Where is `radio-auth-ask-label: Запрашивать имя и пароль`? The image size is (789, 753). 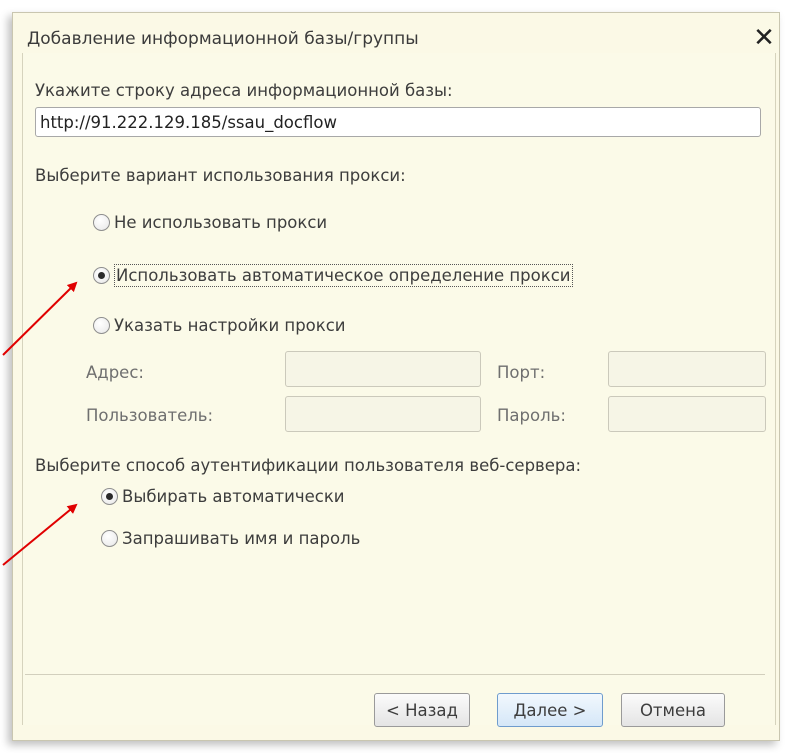
radio-auth-ask-label: Запрашивать имя и пароль is located at coordinates (241, 538).